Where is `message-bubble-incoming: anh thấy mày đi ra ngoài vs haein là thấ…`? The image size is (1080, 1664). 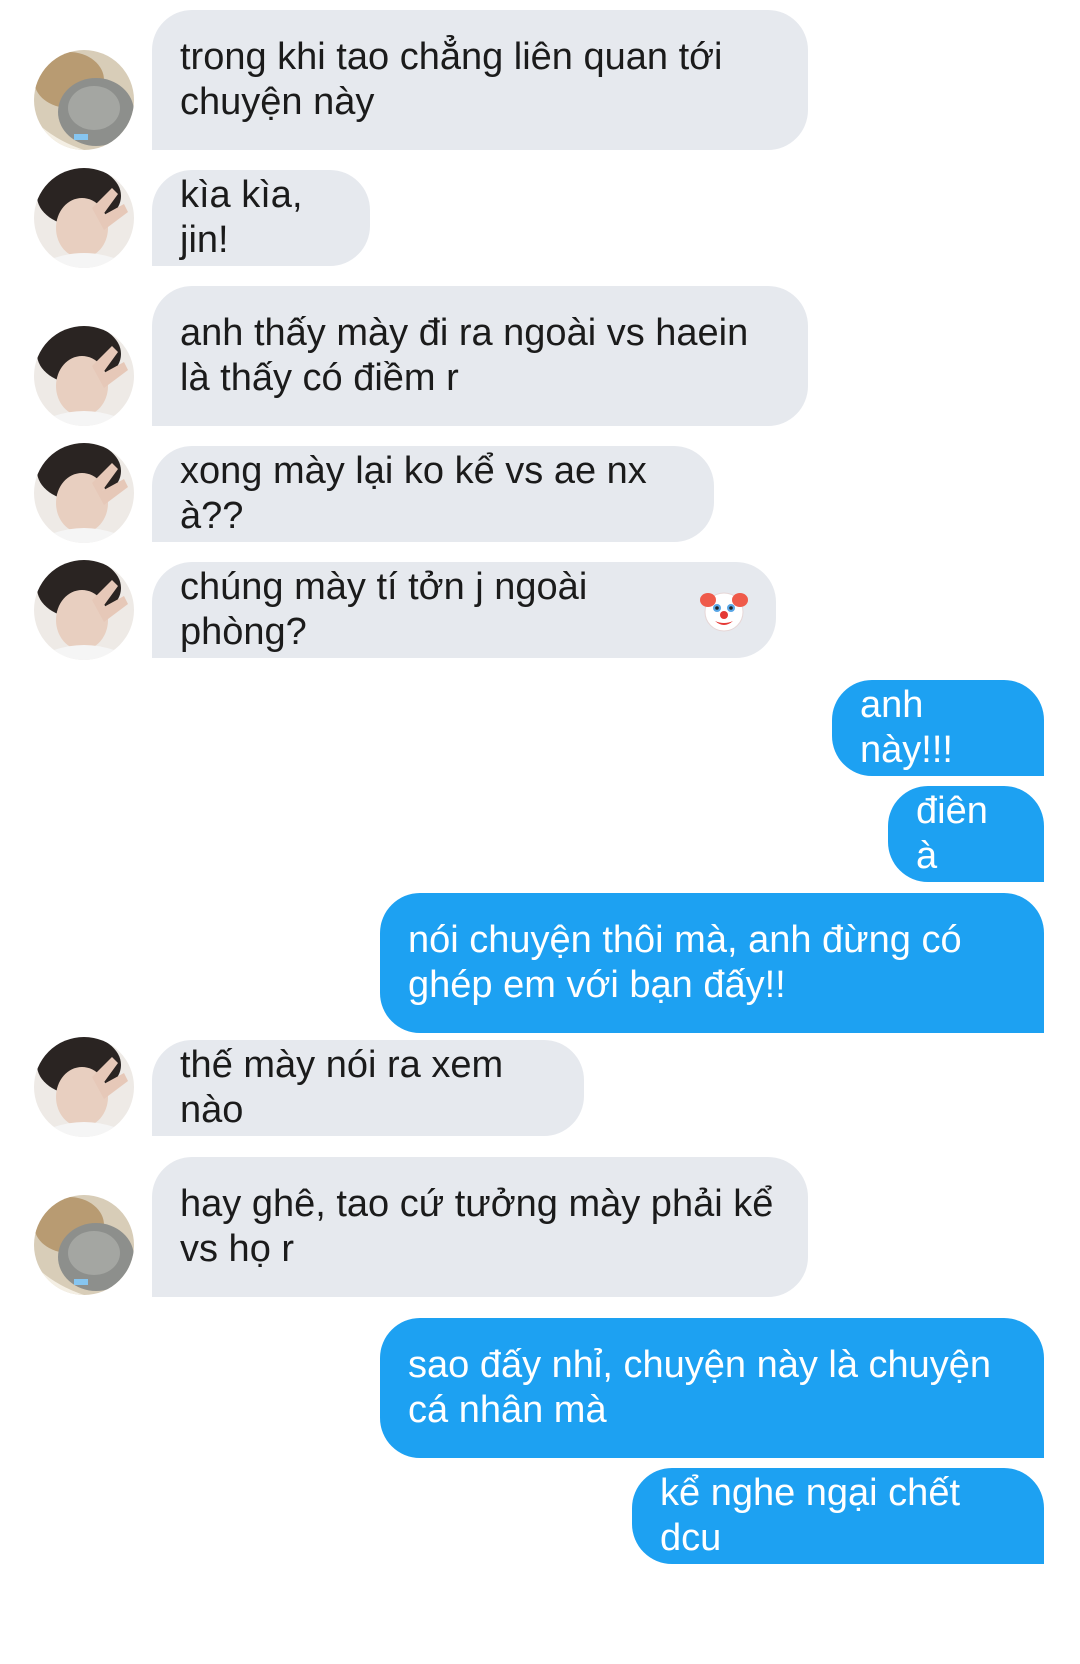 message-bubble-incoming: anh thấy mày đi ra ngoài vs haein là thấ… is located at coordinates (480, 356).